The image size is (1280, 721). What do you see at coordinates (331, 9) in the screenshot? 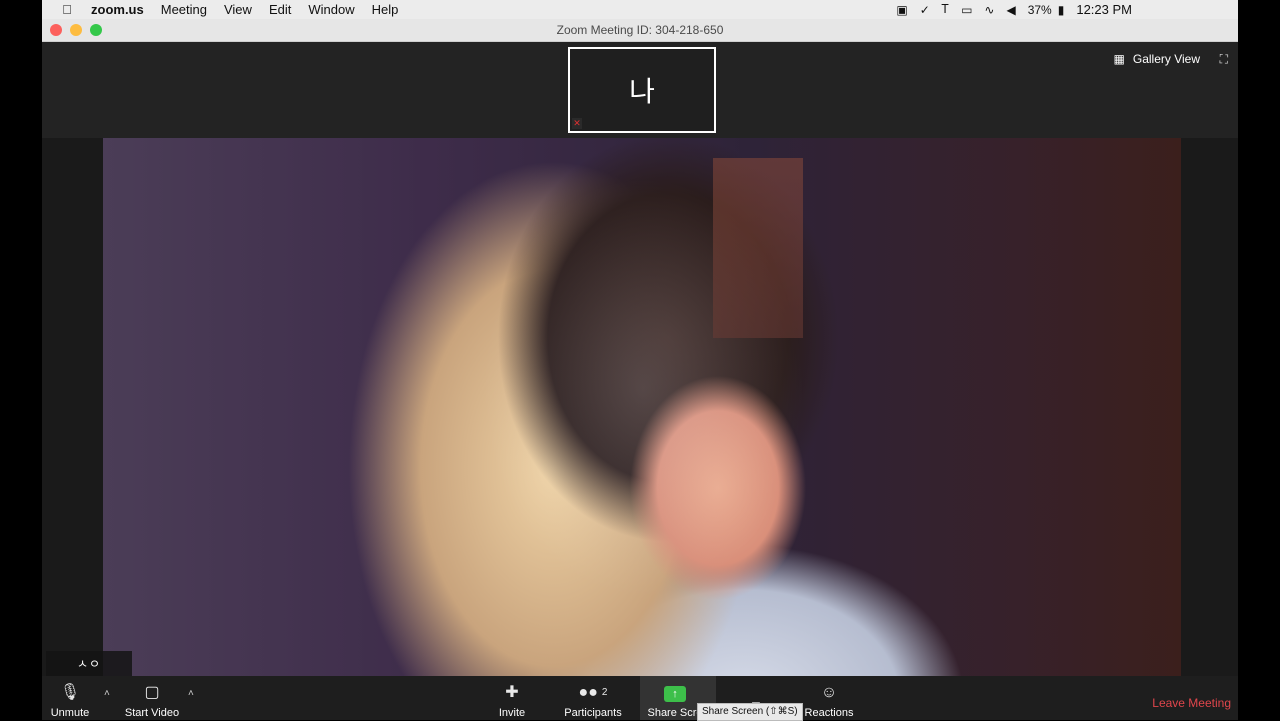
I see `menu-window: Window` at bounding box center [331, 9].